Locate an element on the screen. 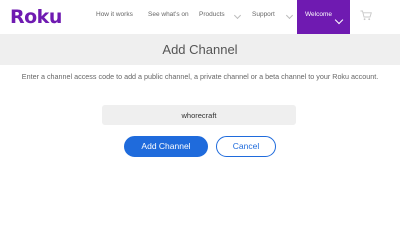  channel-code-input is located at coordinates (199, 115).